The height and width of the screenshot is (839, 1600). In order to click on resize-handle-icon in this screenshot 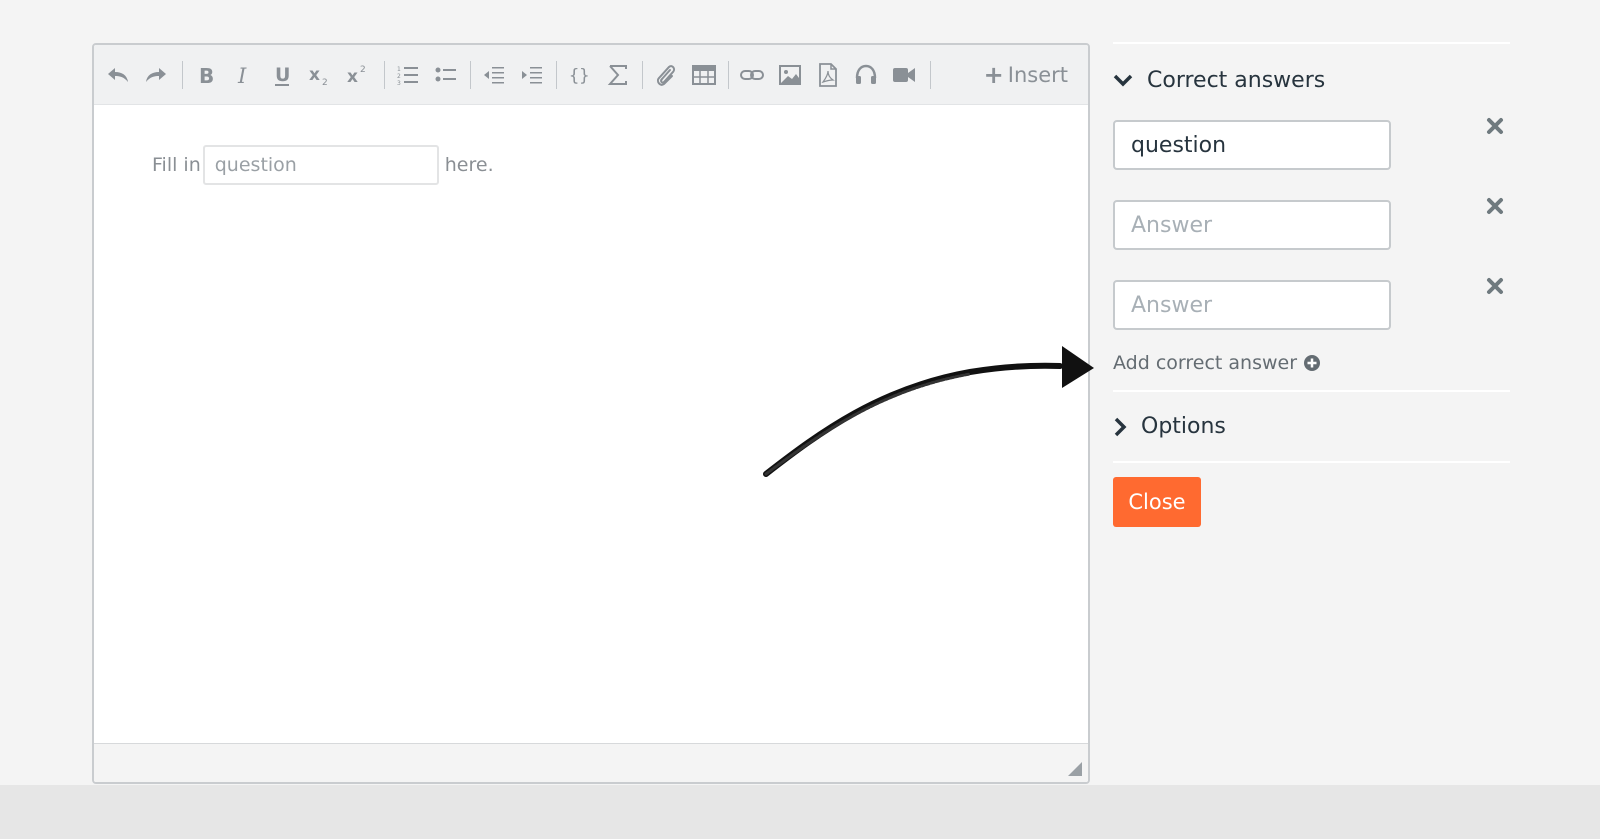, I will do `click(1075, 769)`.